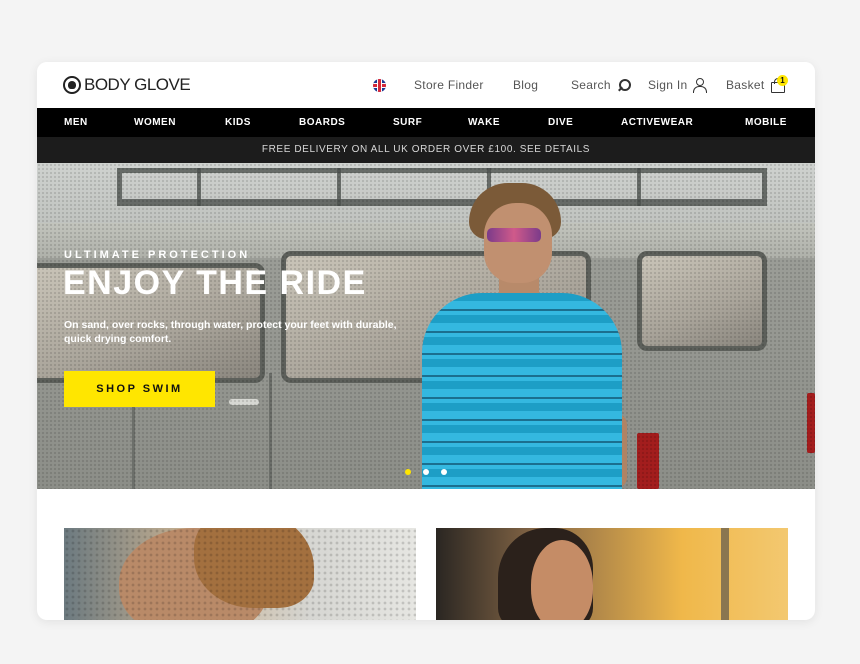  I want to click on basket-button: Basket, so click(755, 85).